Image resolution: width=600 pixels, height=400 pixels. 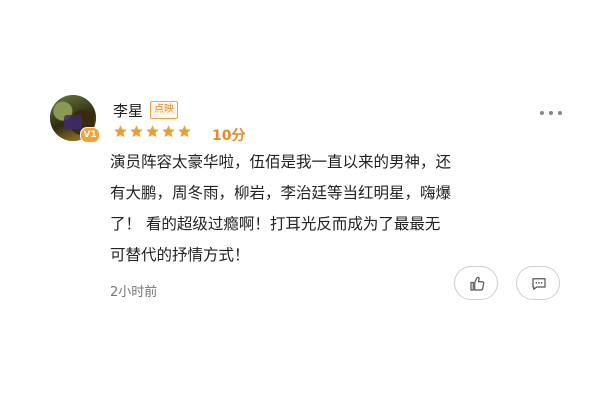 I want to click on comment-timestamp: 2小时前, so click(x=134, y=292).